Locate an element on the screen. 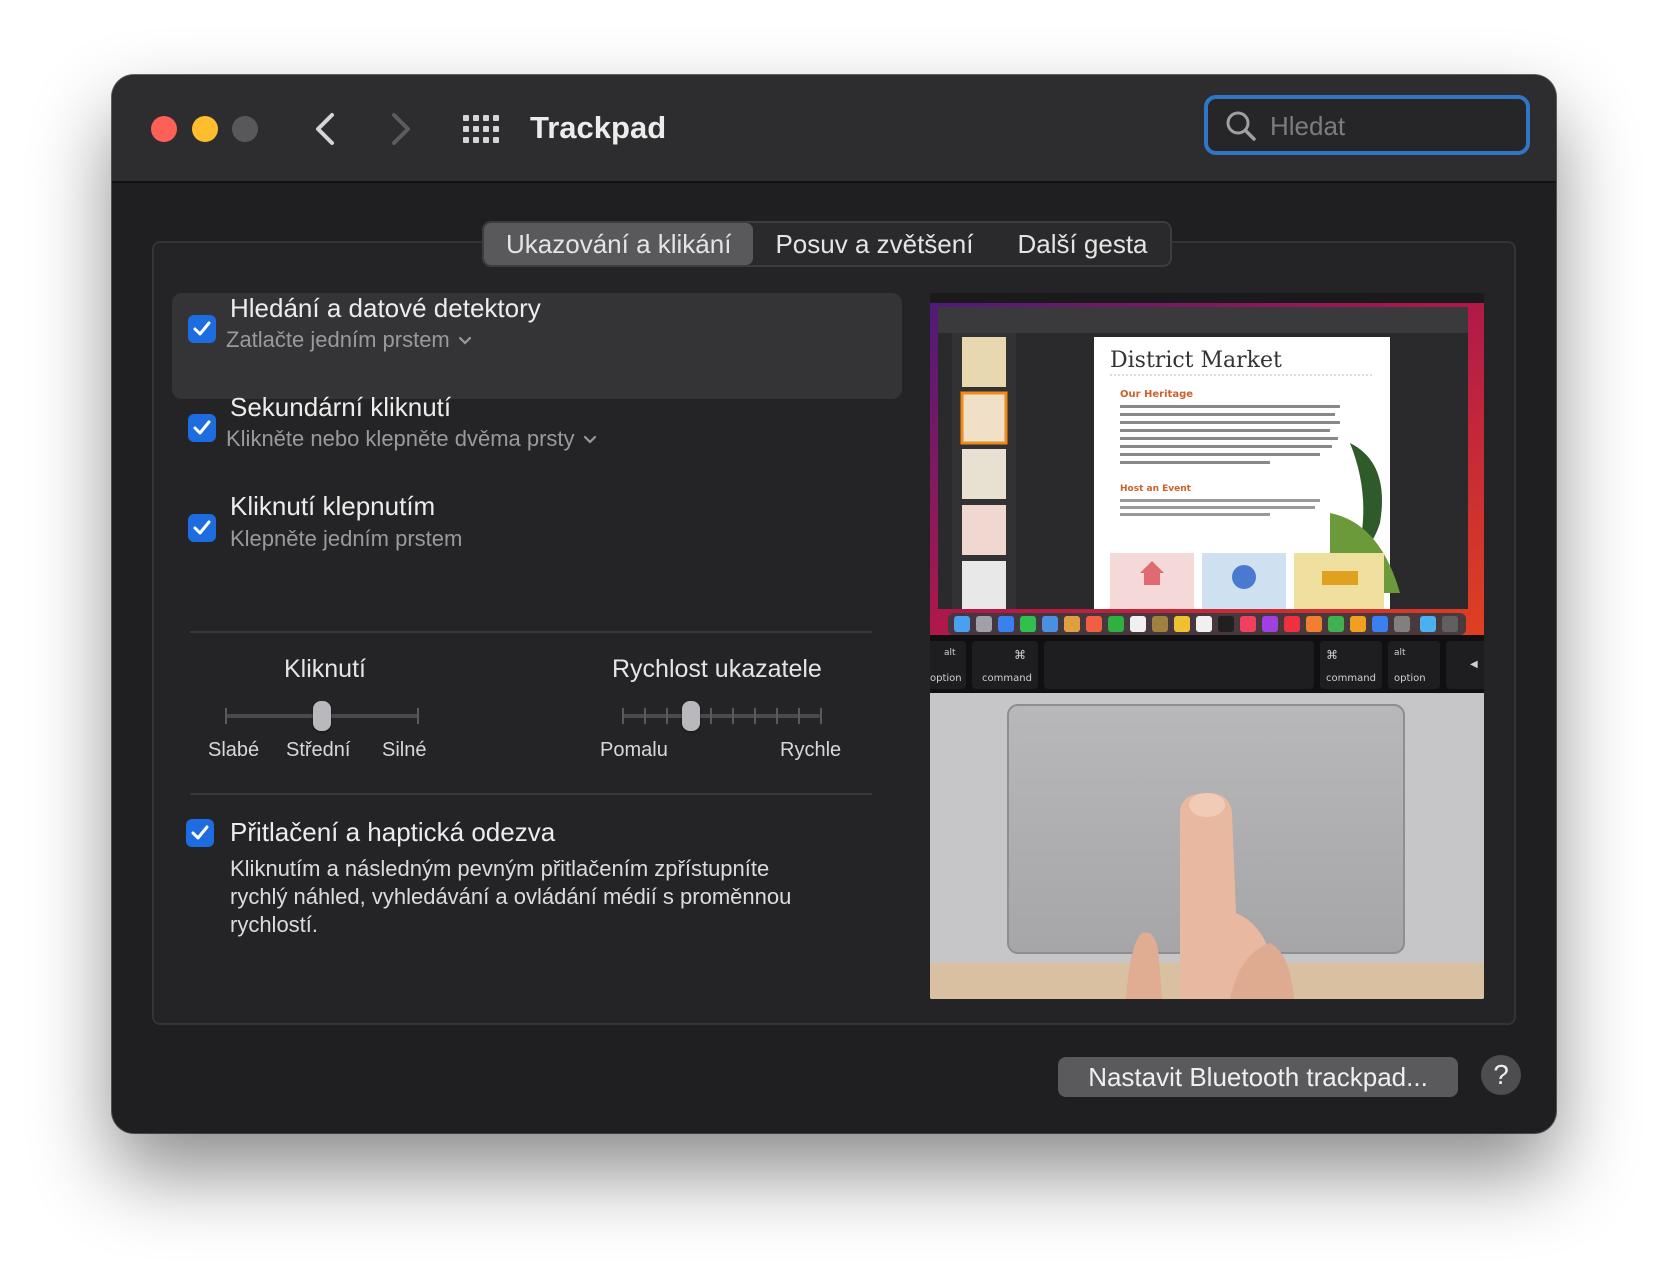 This screenshot has height=1280, width=1666. forward-button is located at coordinates (399, 129).